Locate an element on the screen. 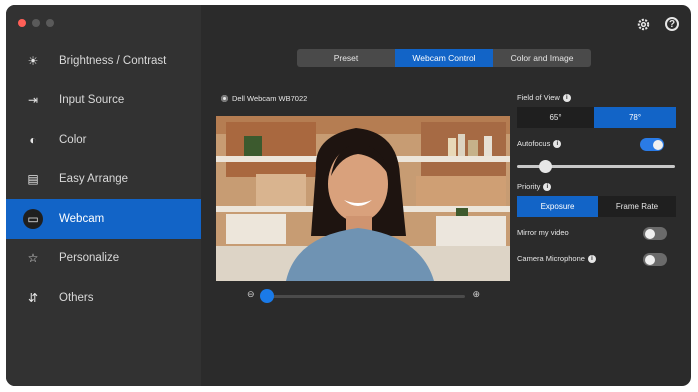 This screenshot has height=392, width=698. sidebar-item-easy-arrange: ▤ Easy Arrange is located at coordinates (103, 180).